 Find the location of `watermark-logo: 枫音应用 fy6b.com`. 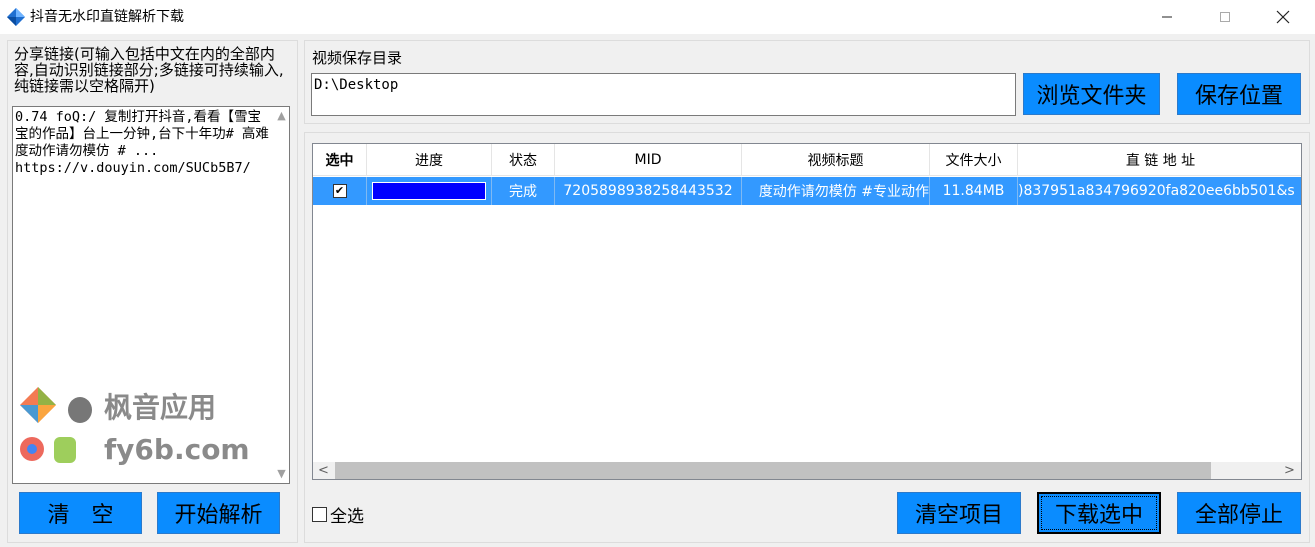

watermark-logo: 枫音应用 fy6b.com is located at coordinates (136, 430).